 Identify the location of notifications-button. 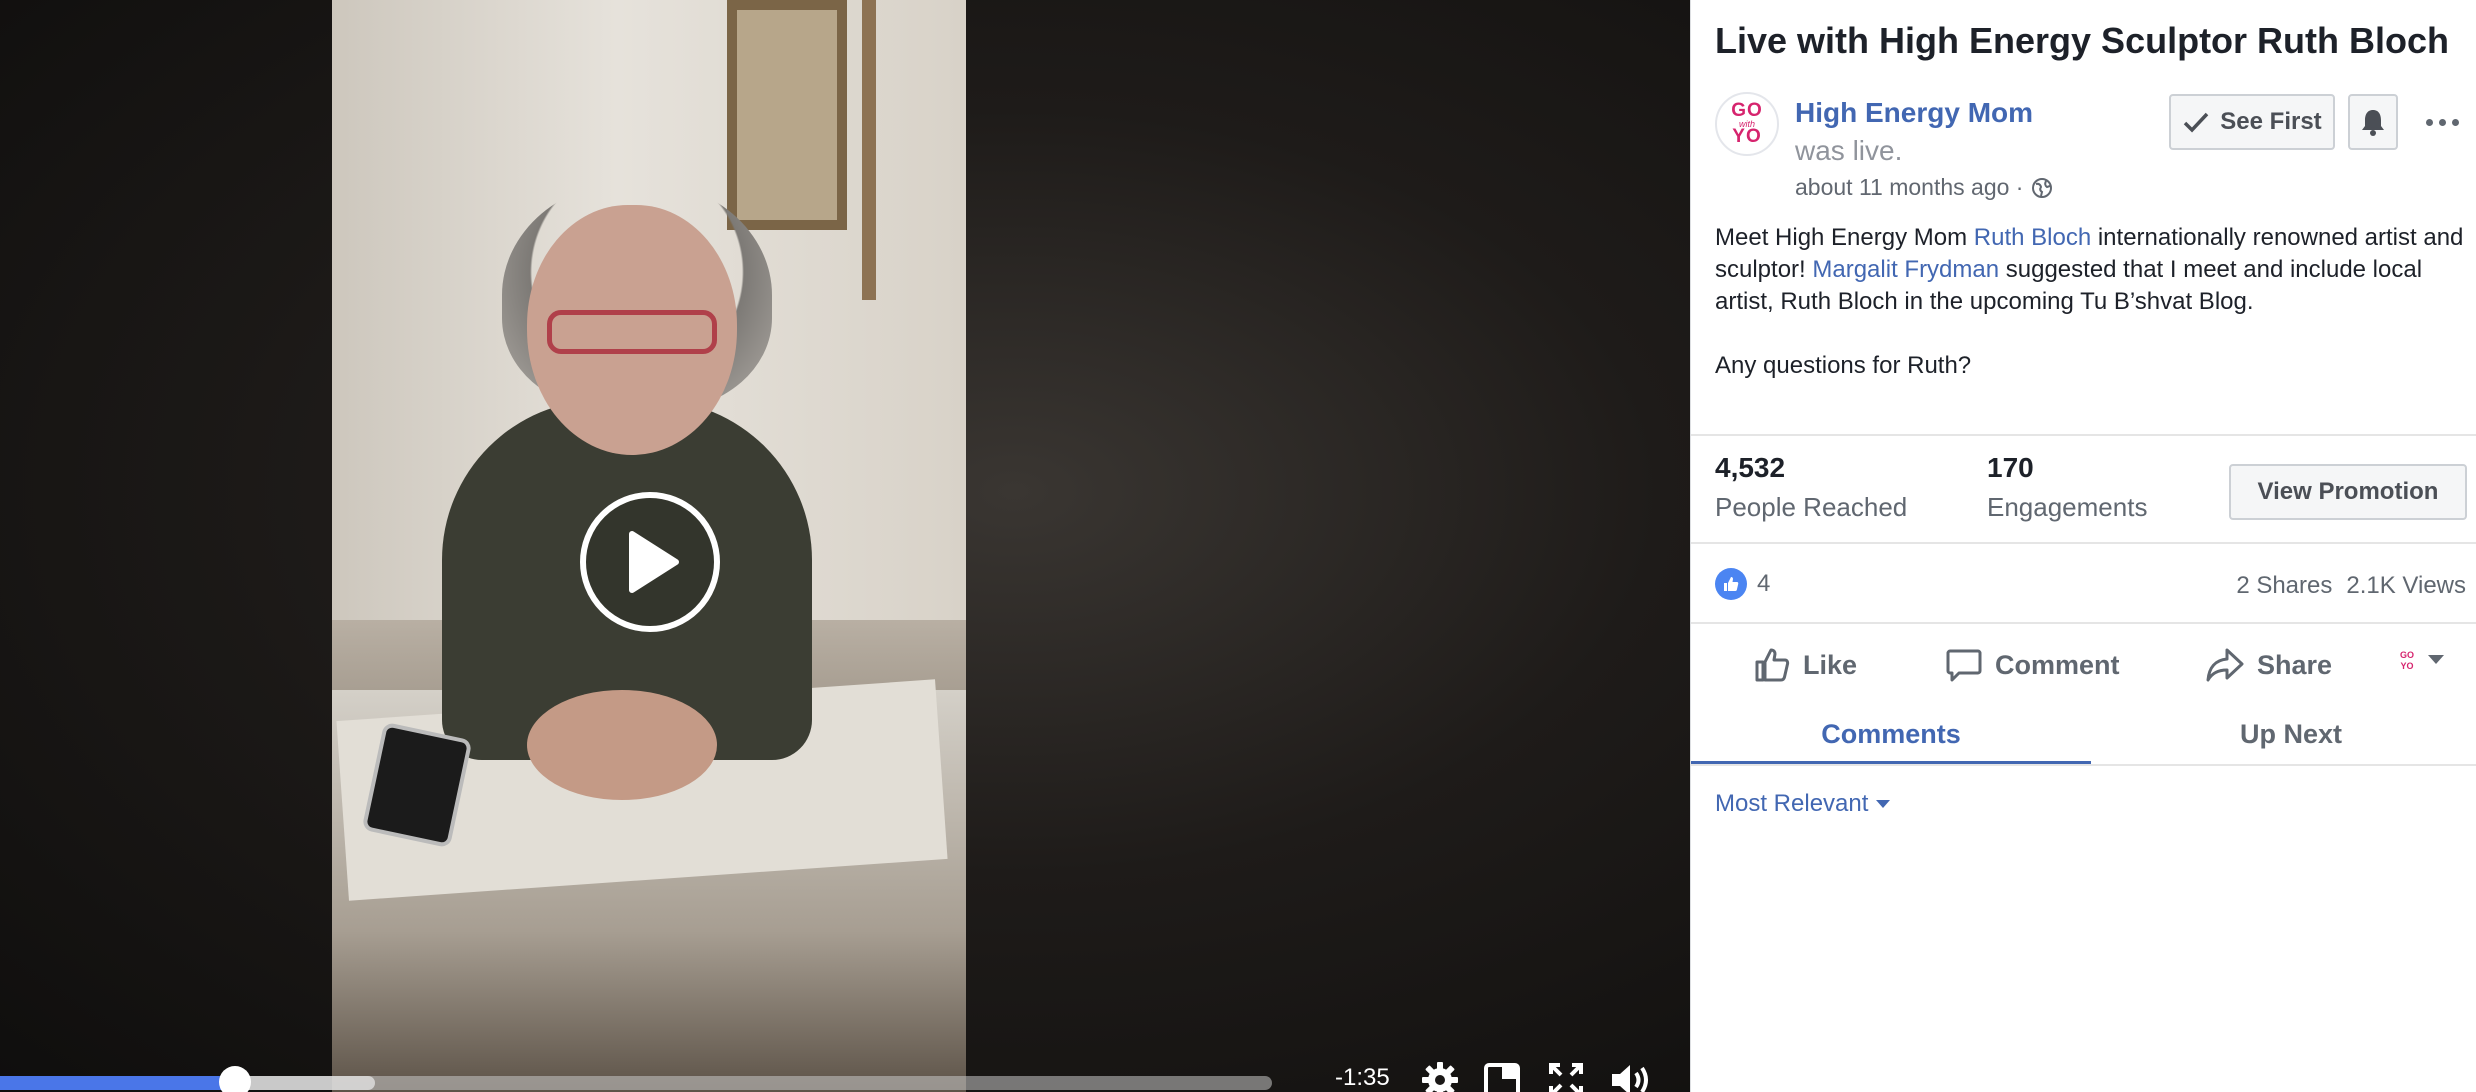
(2373, 122).